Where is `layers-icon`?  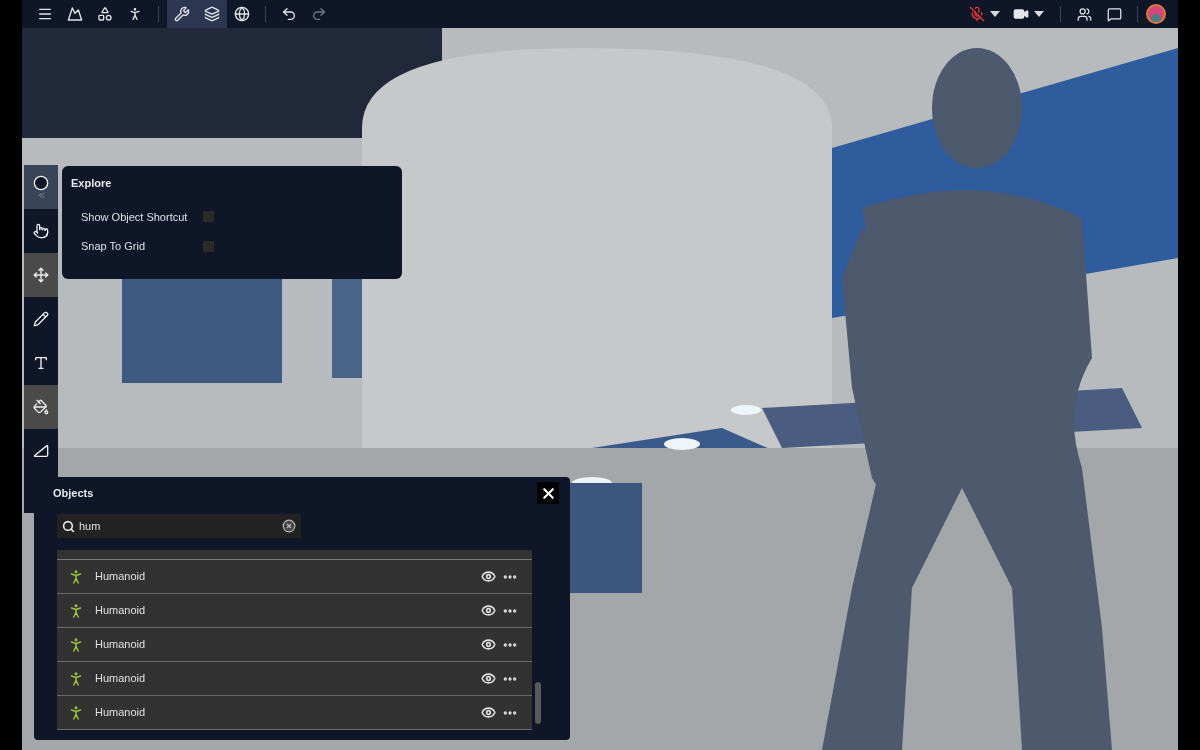
layers-icon is located at coordinates (212, 14).